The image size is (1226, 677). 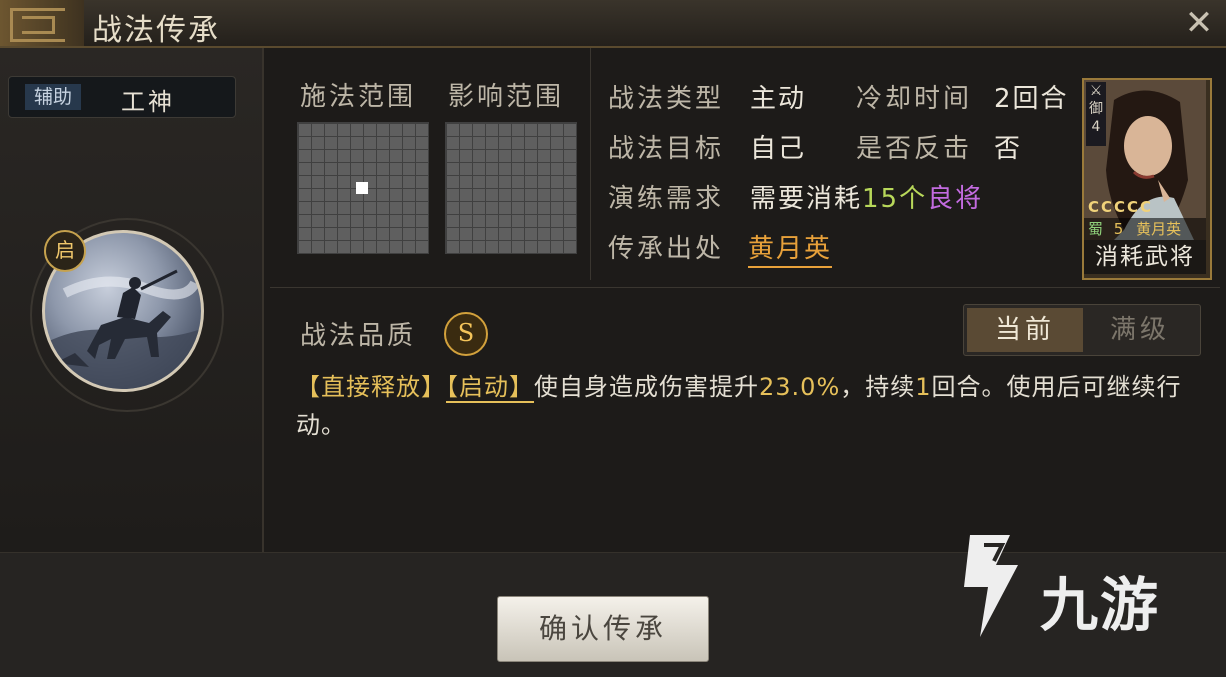 I want to click on level-tabs: 当前 满级, so click(x=1082, y=330).